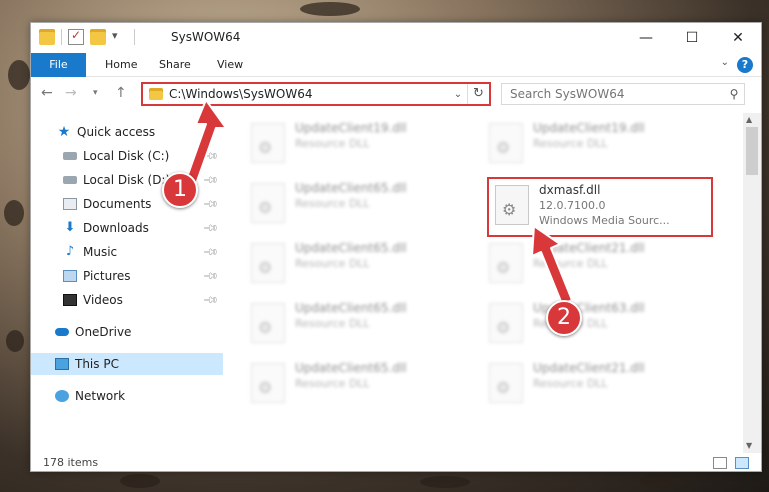 The width and height of the screenshot is (769, 492). I want to click on close-button: ✕, so click(738, 38).